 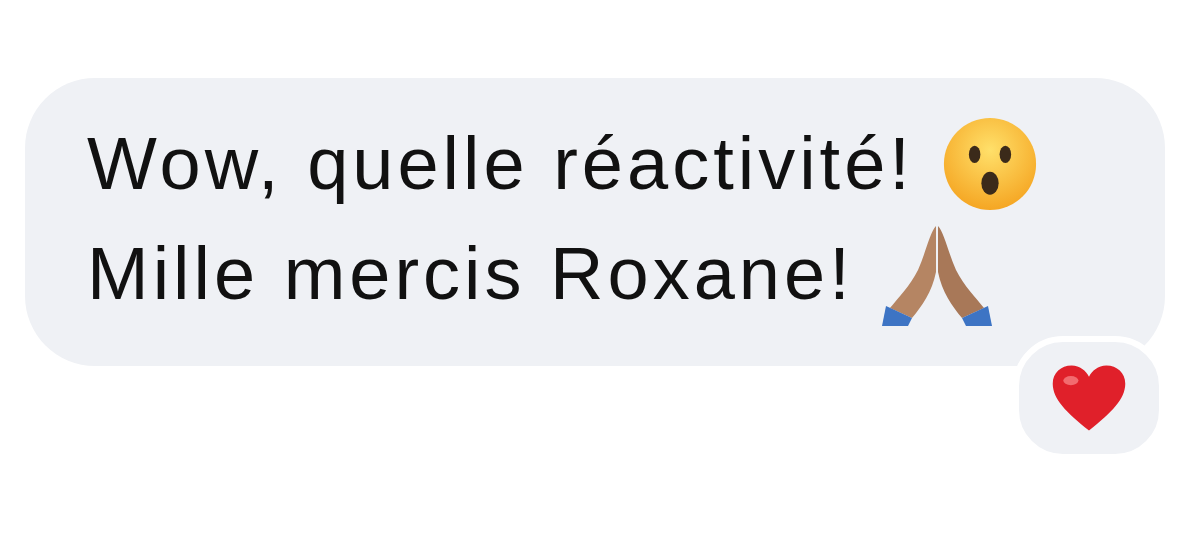 What do you see at coordinates (989, 164) in the screenshot?
I see `surprised-face-icon` at bounding box center [989, 164].